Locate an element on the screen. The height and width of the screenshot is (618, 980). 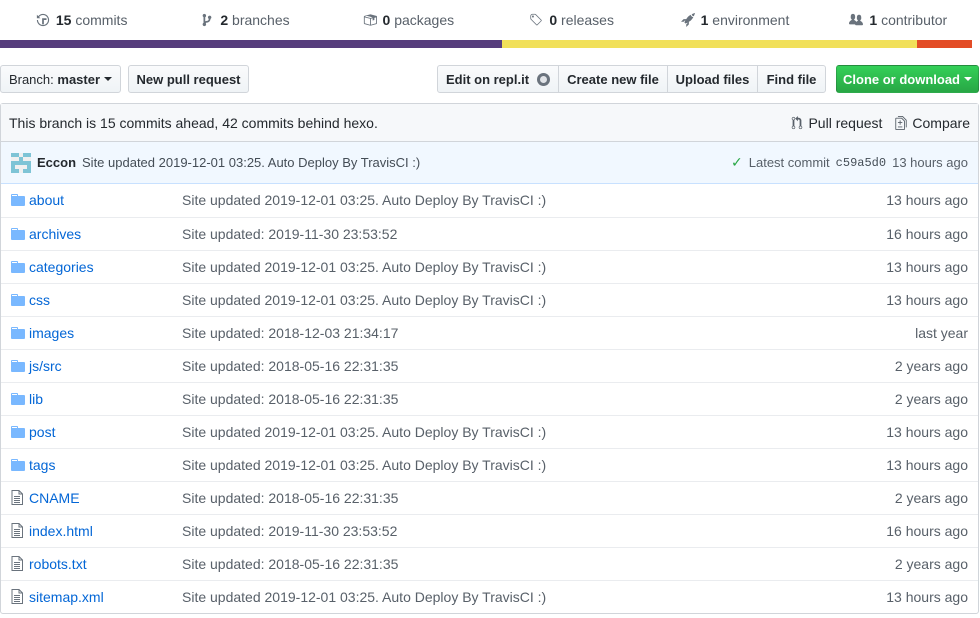
branch-select-label: Branch: is located at coordinates (31, 79).